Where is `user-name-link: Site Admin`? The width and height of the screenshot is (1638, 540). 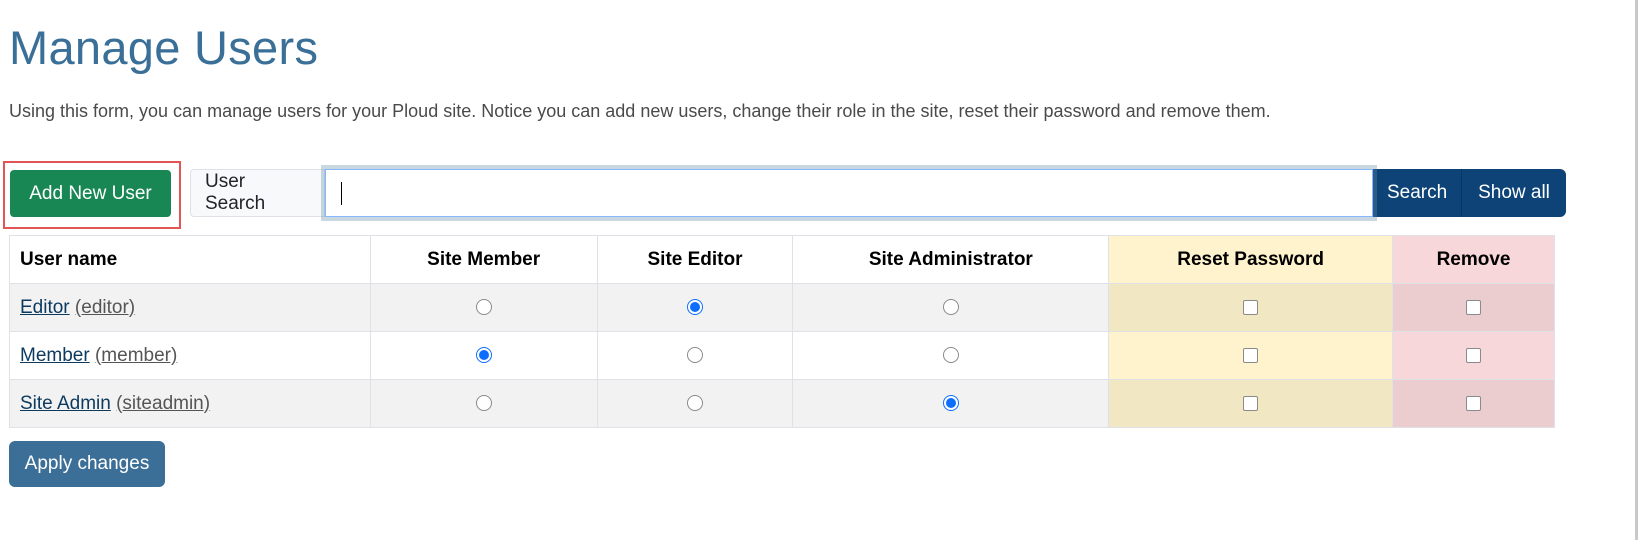 user-name-link: Site Admin is located at coordinates (65, 403).